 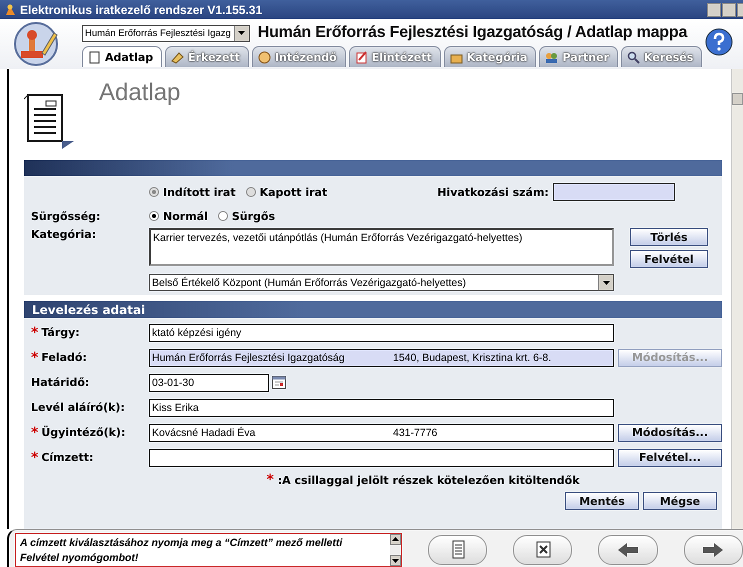 I want to click on page-icon, so click(x=94, y=57).